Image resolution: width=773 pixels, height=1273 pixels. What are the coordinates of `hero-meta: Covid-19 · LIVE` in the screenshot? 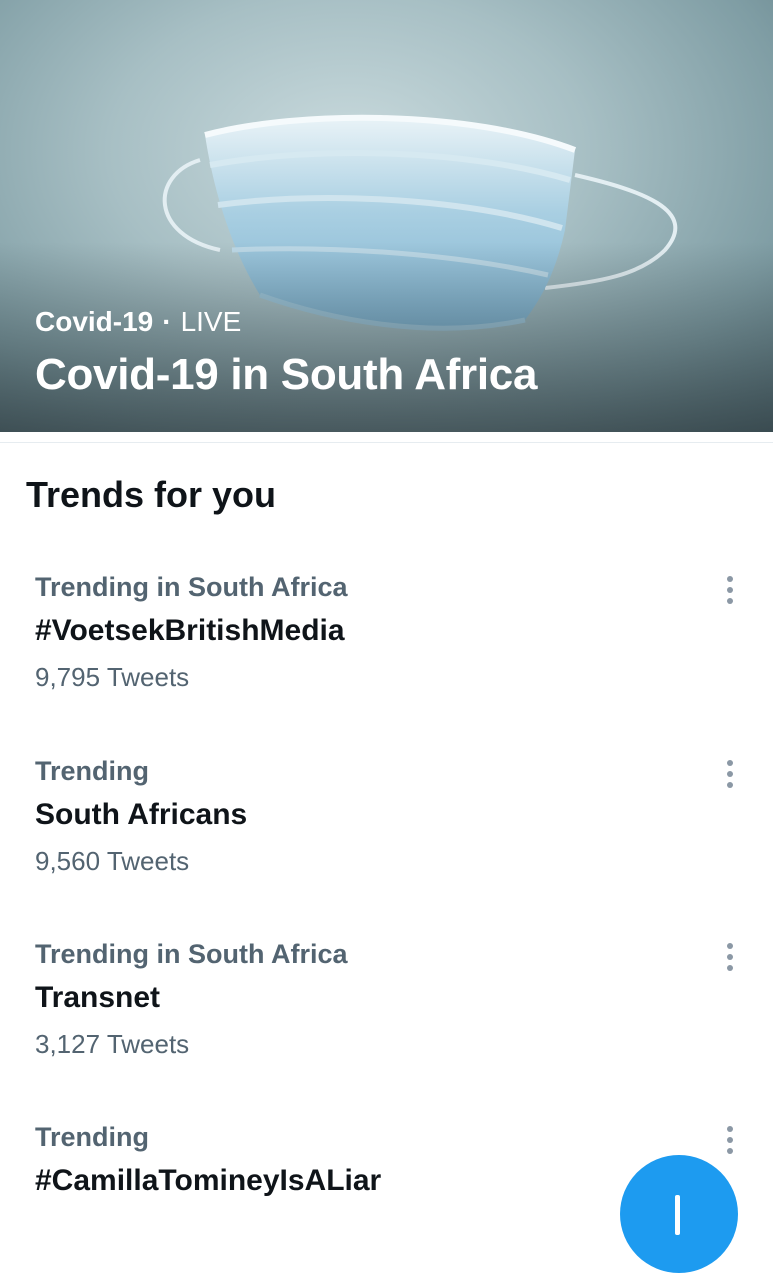 It's located at (138, 322).